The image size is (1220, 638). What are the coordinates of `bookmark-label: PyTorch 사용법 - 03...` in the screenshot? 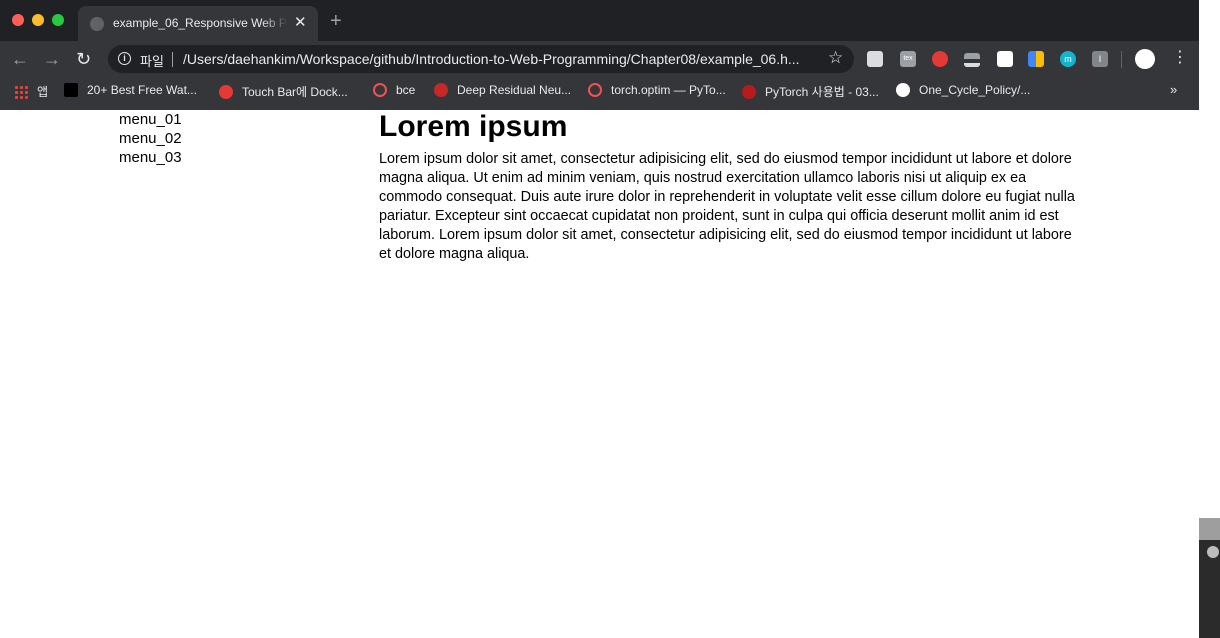 It's located at (822, 92).